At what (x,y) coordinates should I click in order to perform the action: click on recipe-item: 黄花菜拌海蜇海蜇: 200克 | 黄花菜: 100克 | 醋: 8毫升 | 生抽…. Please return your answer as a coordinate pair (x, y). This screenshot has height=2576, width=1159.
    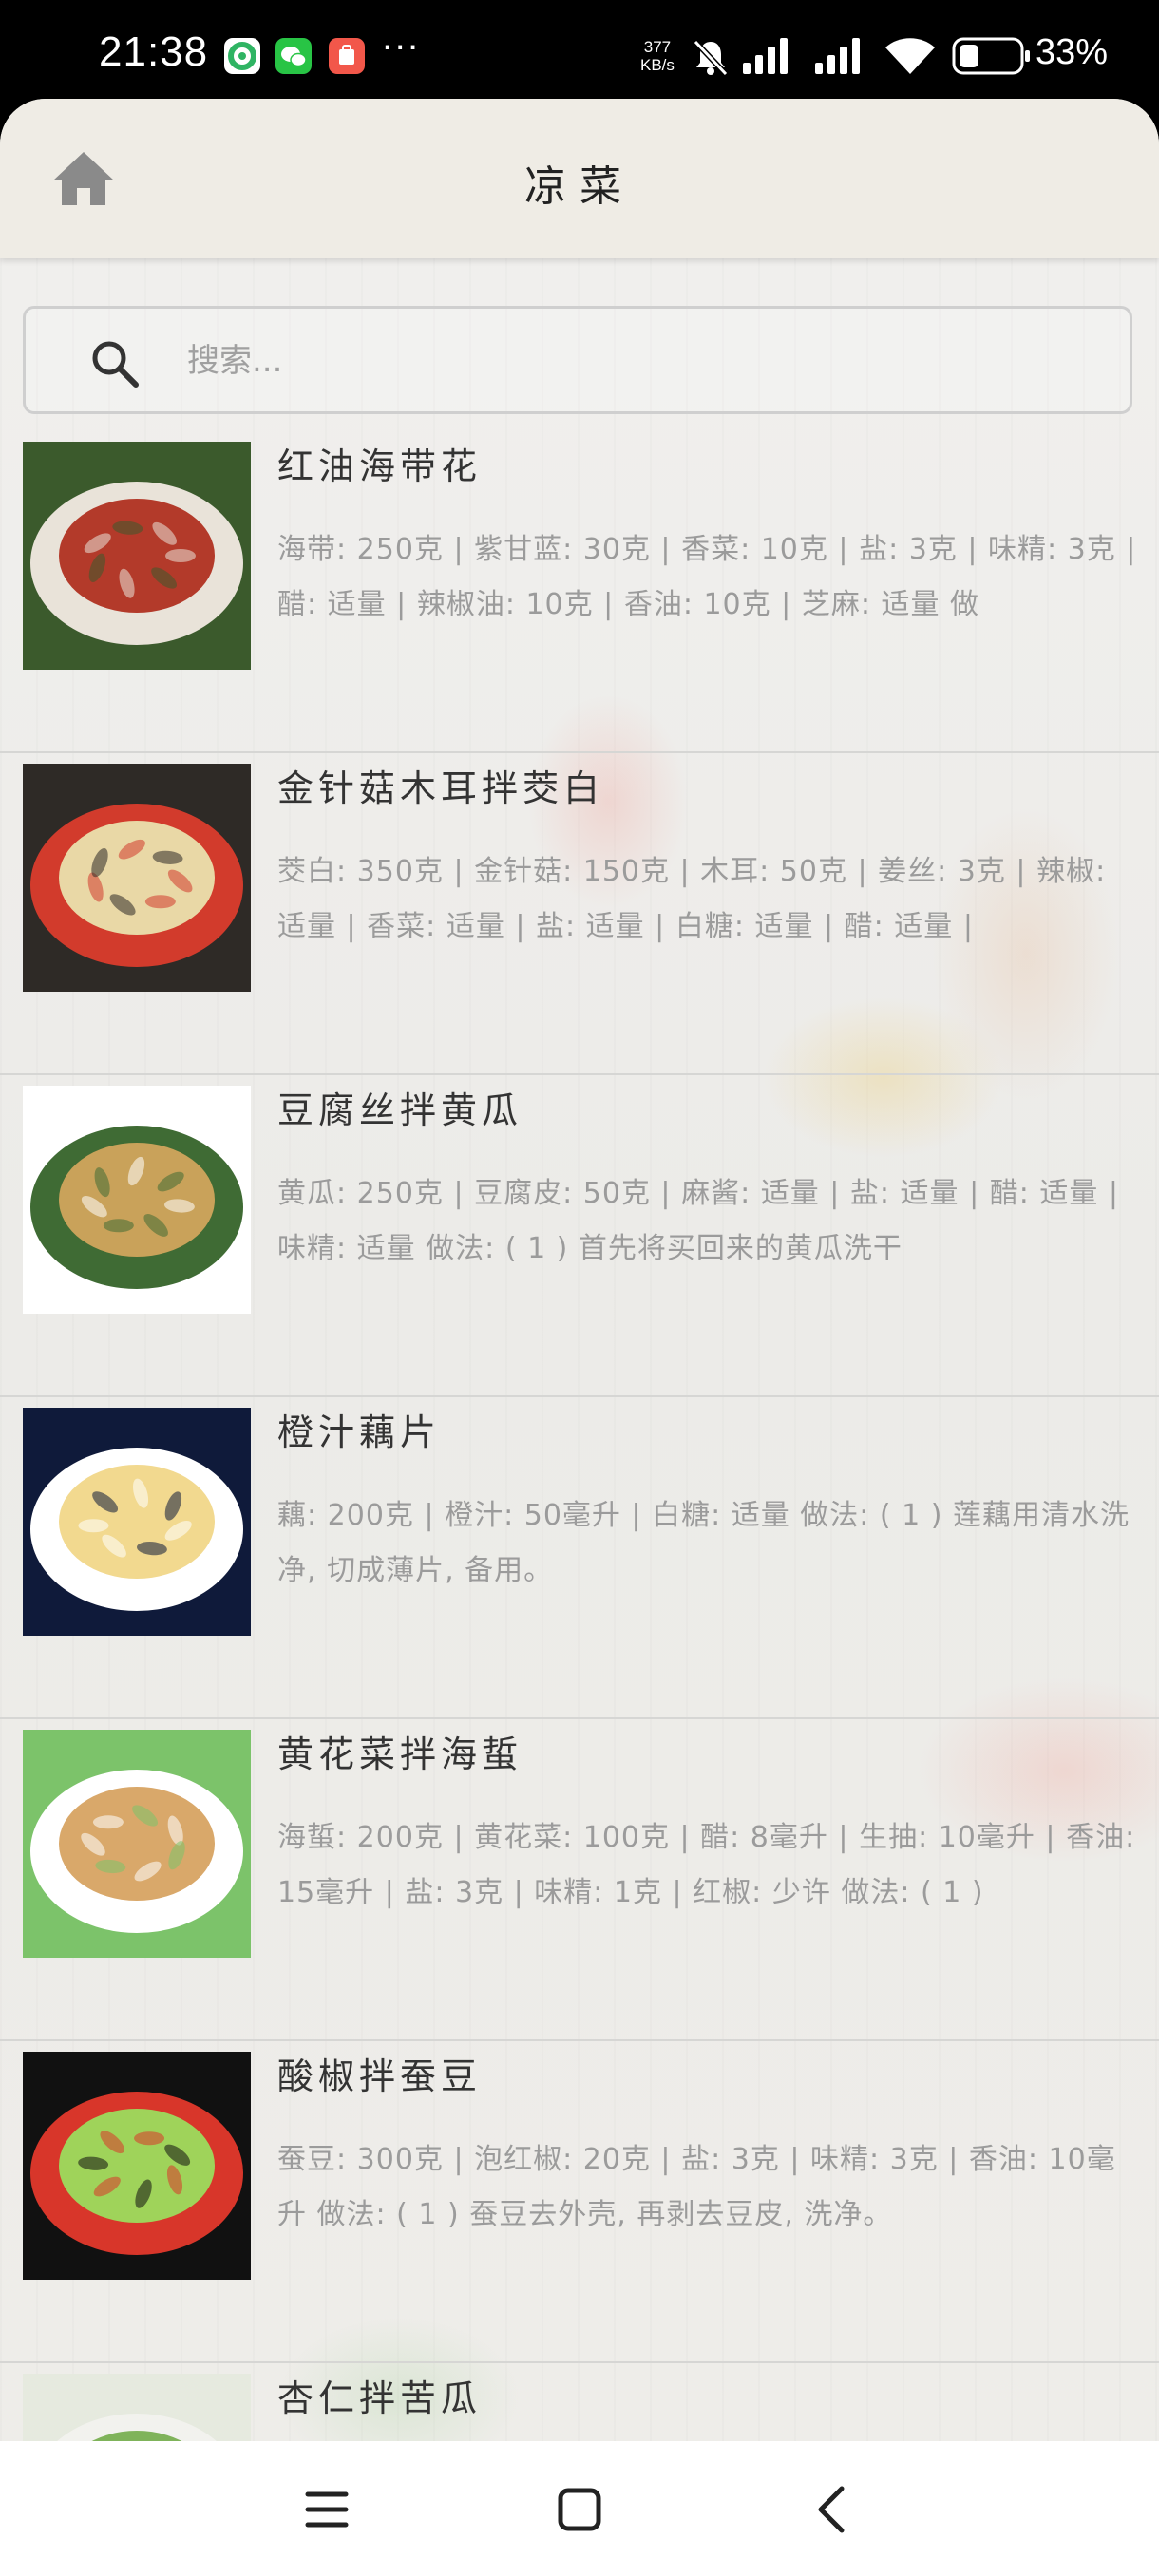
    Looking at the image, I should click on (579, 1880).